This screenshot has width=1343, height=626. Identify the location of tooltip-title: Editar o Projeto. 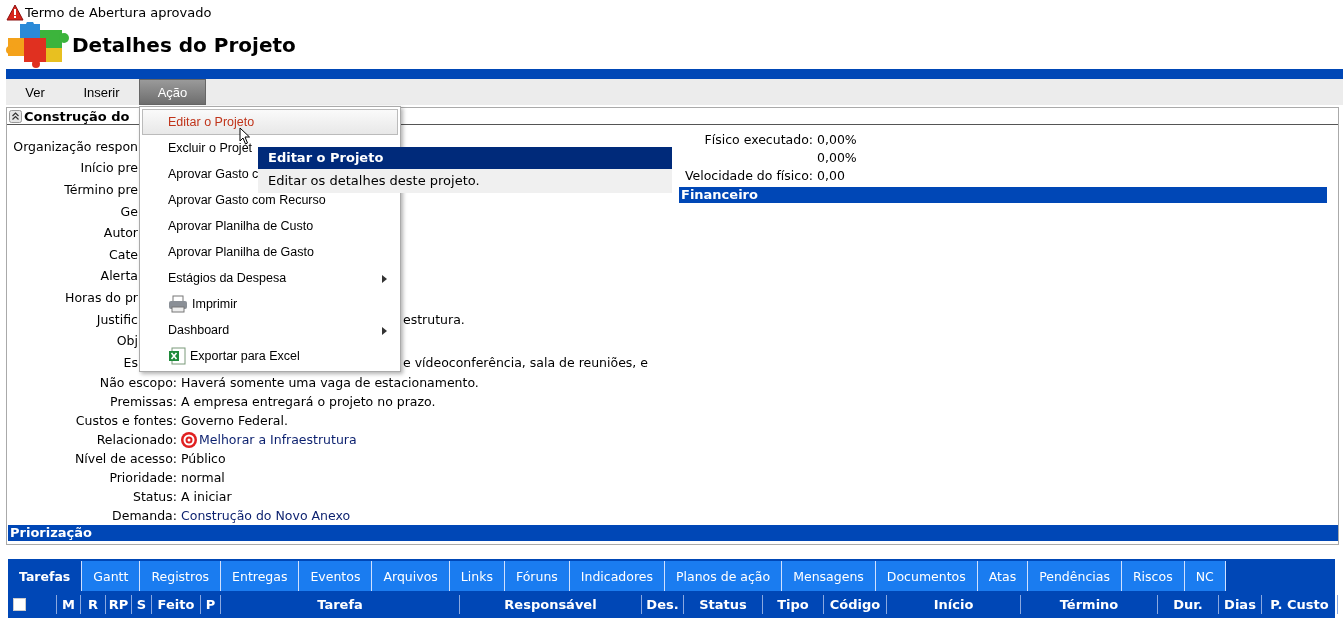
(465, 158).